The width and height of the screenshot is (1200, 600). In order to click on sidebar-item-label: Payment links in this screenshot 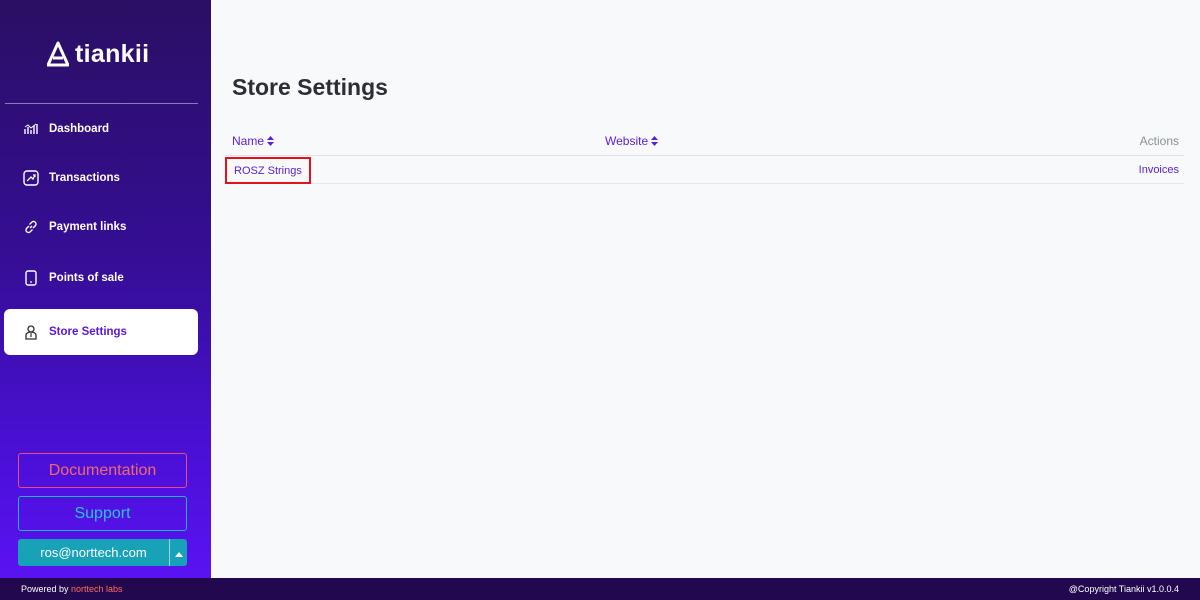, I will do `click(88, 227)`.